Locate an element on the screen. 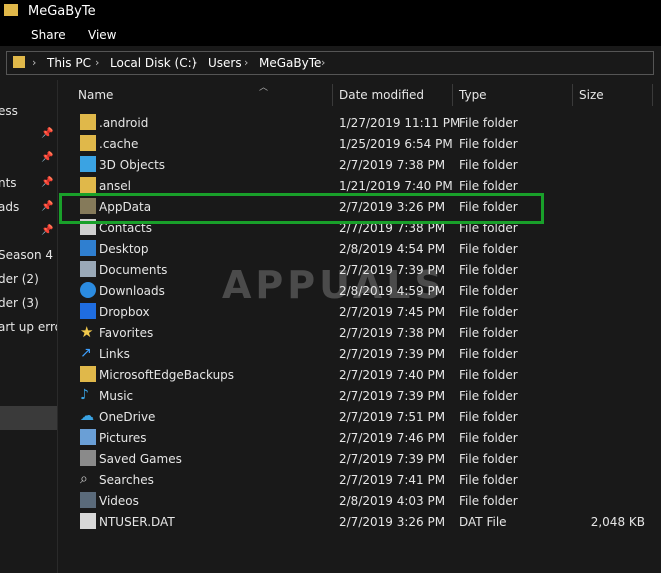  downloads-icon is located at coordinates (88, 290).